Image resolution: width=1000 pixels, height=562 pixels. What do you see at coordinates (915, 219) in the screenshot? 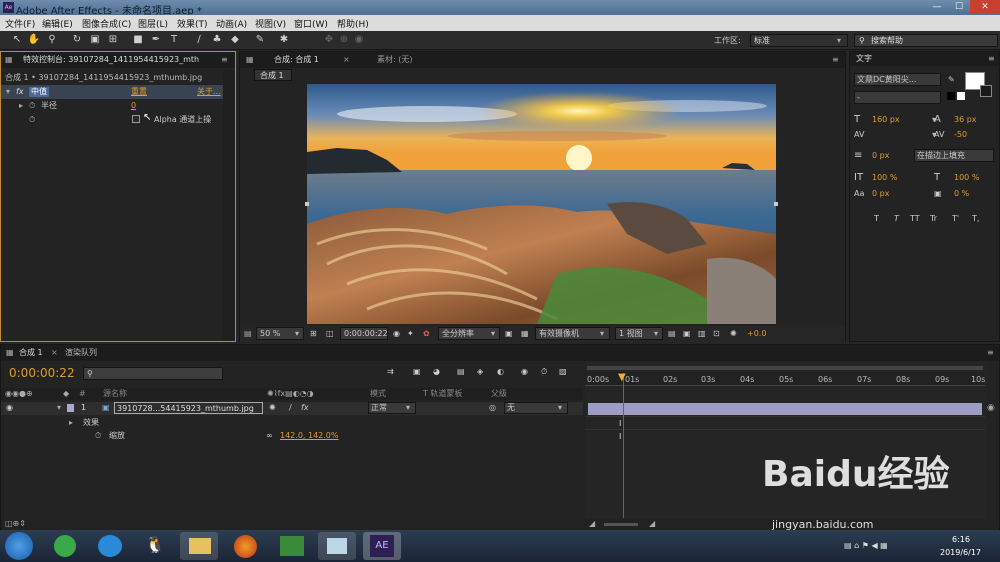
I see `all-caps-button: TT` at bounding box center [915, 219].